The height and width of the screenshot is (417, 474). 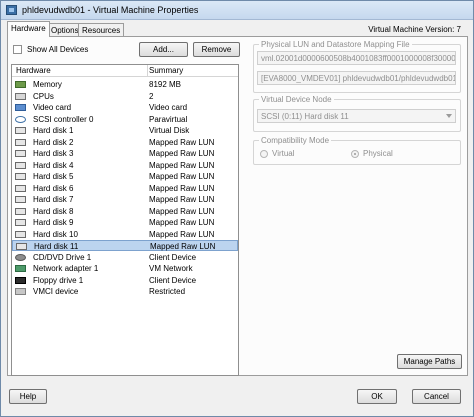 I want to click on hardware-row-name: VMCI device, so click(x=56, y=291).